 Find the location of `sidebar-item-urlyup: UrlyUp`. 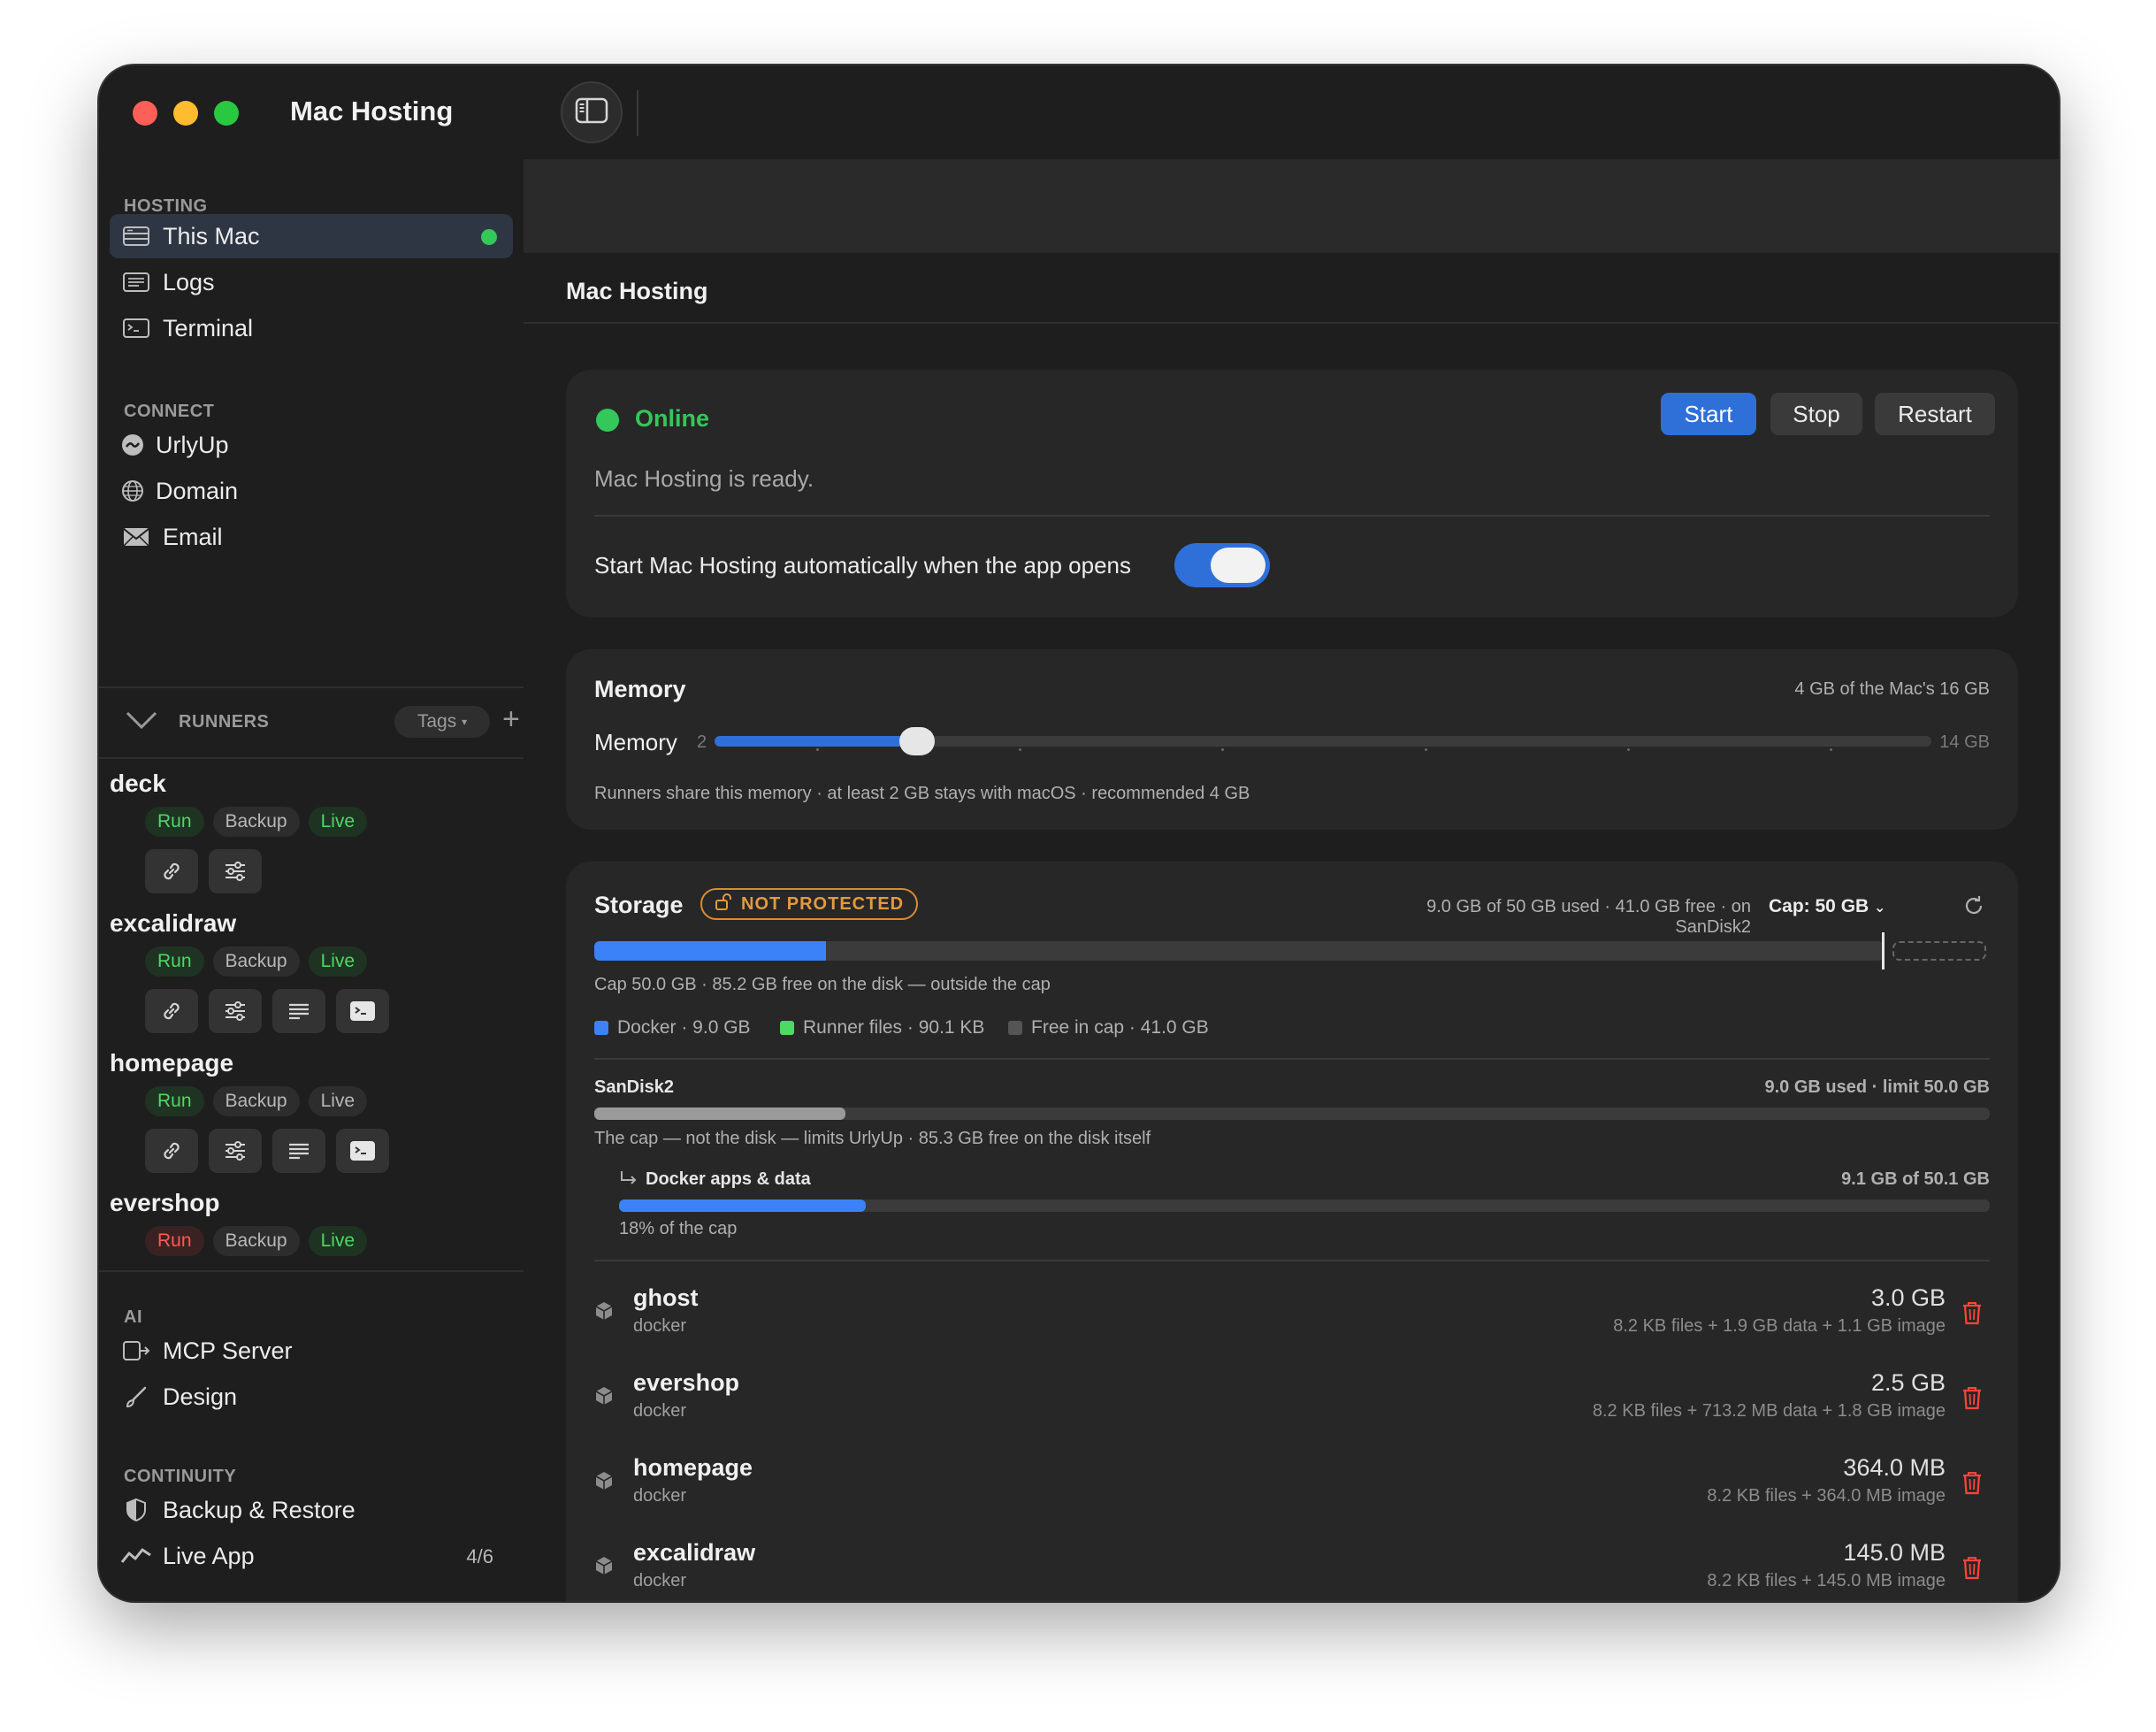

sidebar-item-urlyup: UrlyUp is located at coordinates (311, 445).